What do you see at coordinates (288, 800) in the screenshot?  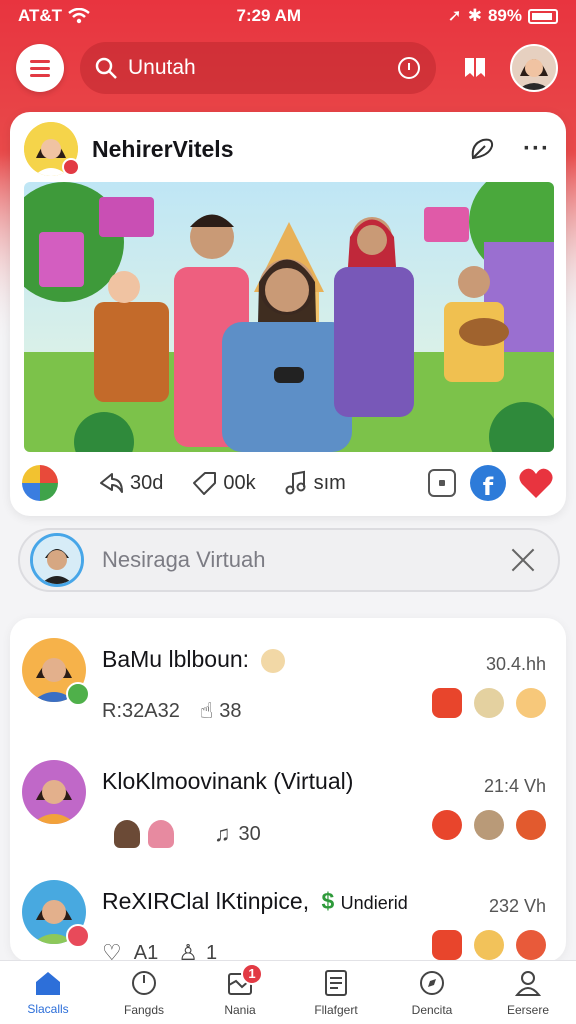 I see `list-item: KloKlmoovinank (Virtual) 21:4 Vh ♫ 30` at bounding box center [288, 800].